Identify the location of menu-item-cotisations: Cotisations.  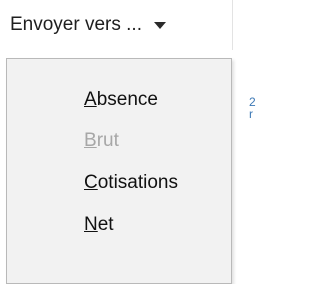
(119, 183).